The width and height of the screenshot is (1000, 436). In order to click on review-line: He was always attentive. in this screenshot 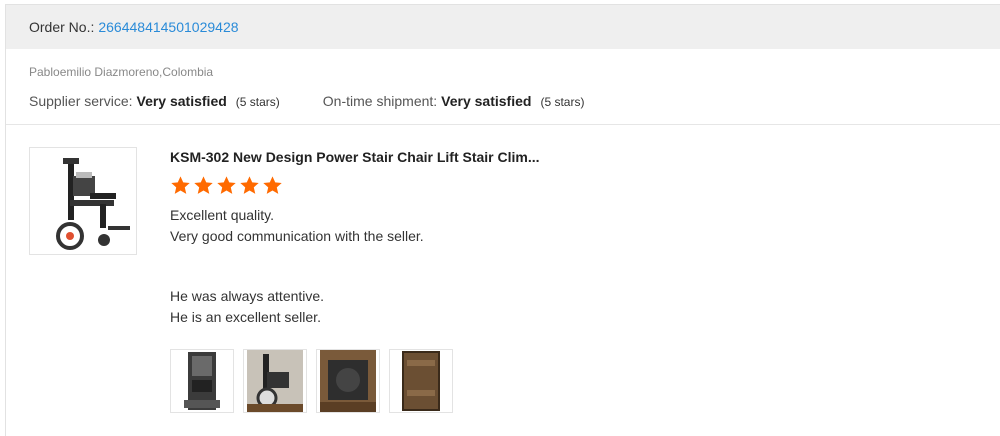, I will do `click(247, 296)`.